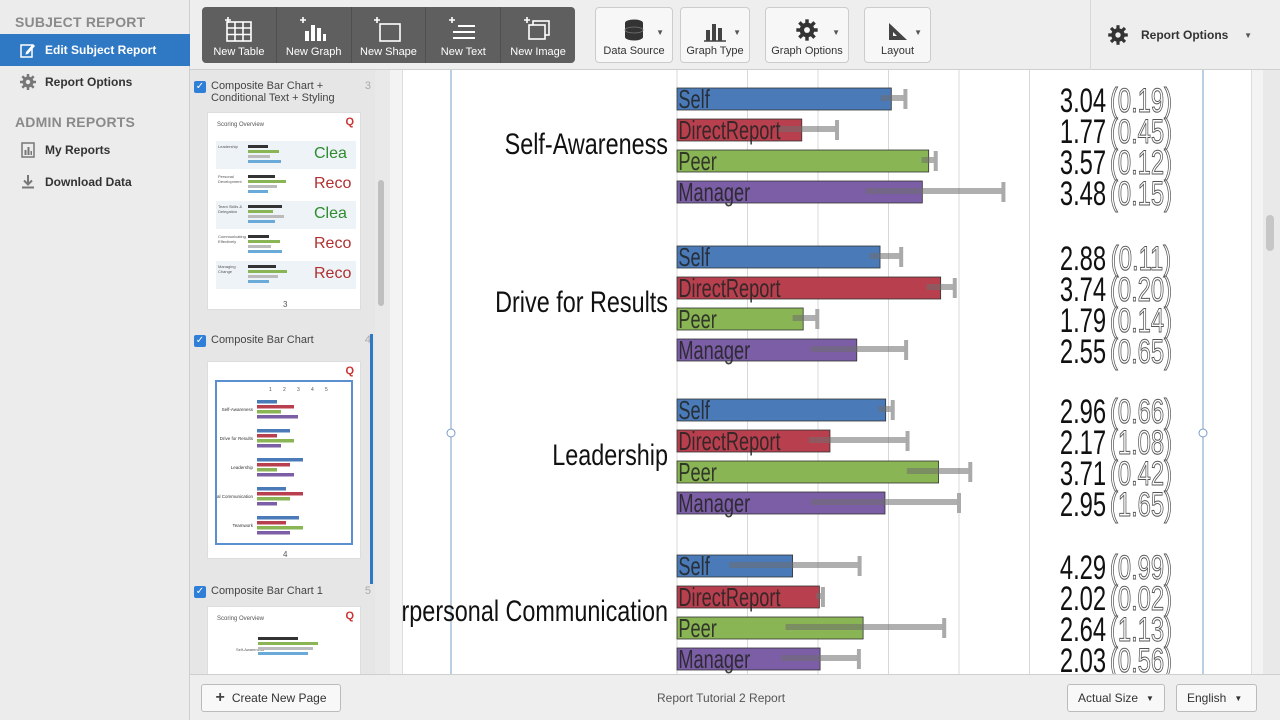  Describe the element at coordinates (1141, 352) in the screenshot. I see `sd-value: (0.65)` at that location.